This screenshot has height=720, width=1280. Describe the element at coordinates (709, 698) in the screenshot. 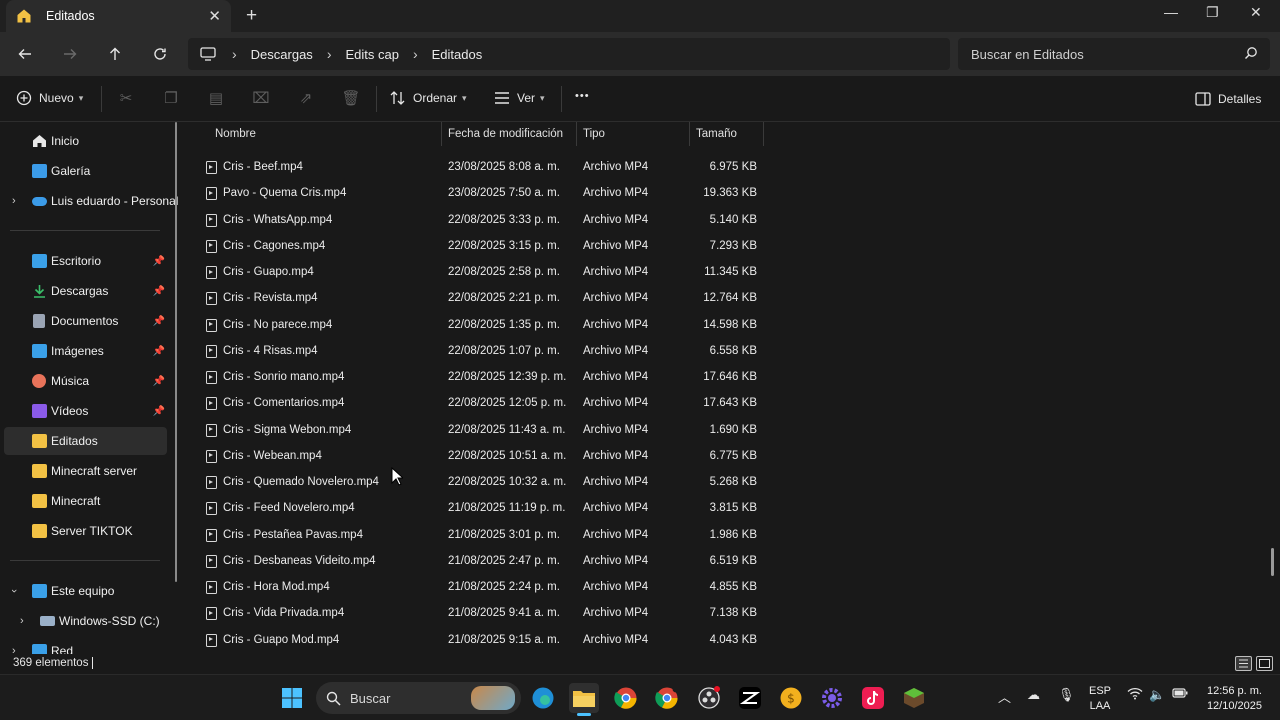

I see `obs-app` at that location.